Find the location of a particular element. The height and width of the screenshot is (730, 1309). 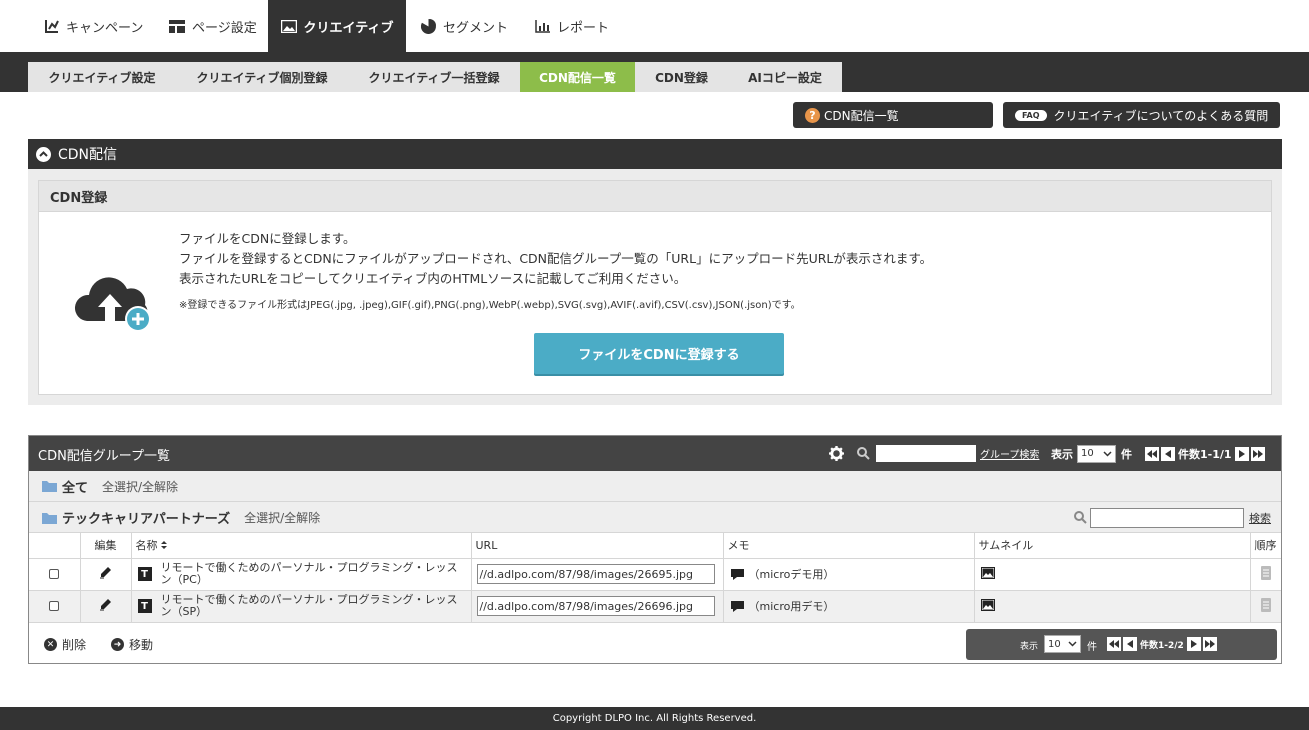

text-type-icon: T is located at coordinates (144, 574).